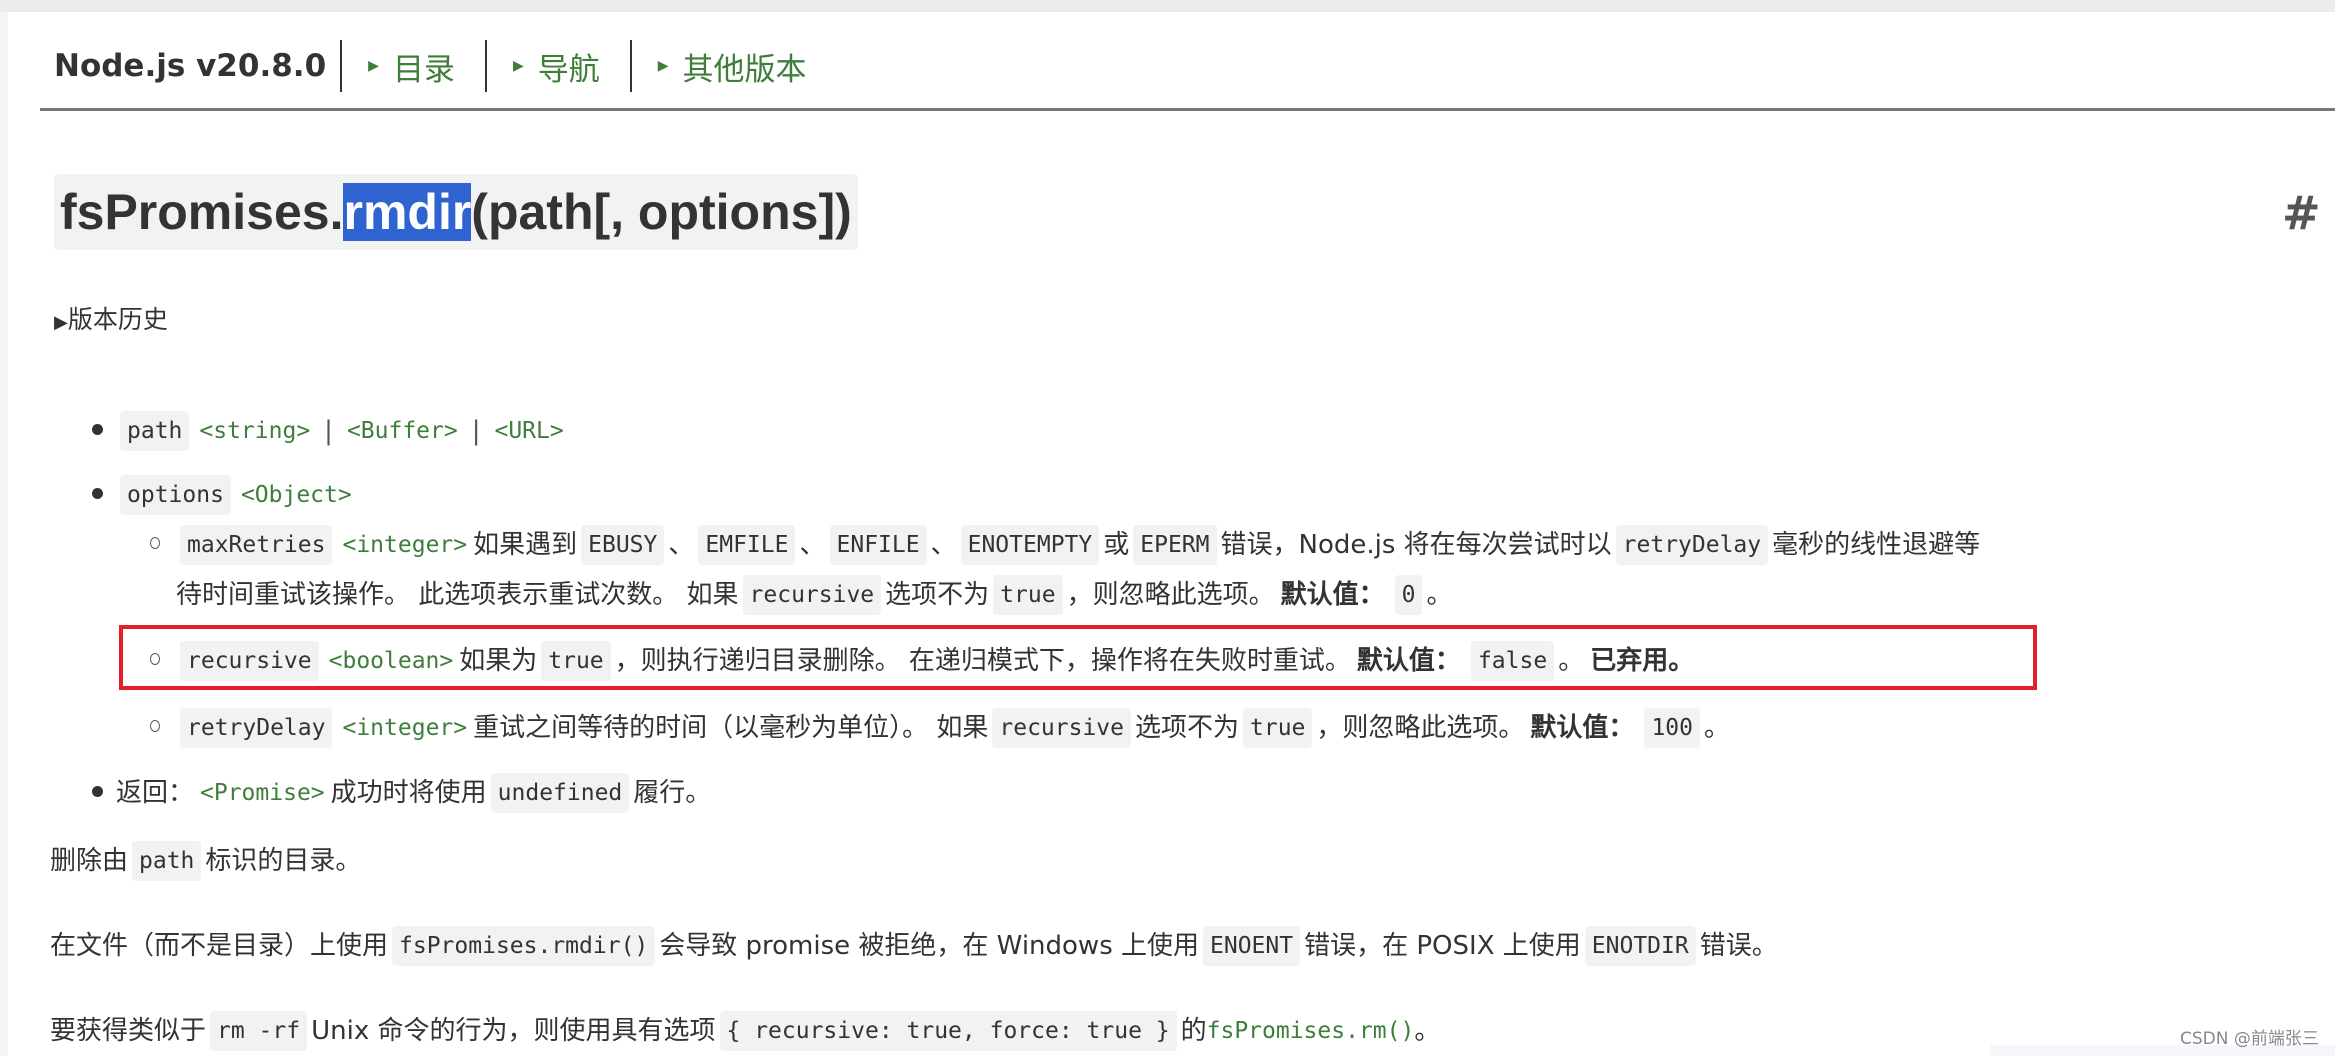  Describe the element at coordinates (402, 431) in the screenshot. I see `type-link: <Buffer>` at that location.